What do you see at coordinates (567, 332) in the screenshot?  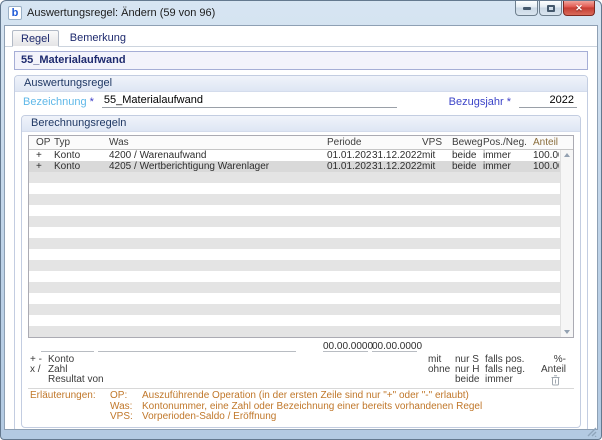 I see `scroll-down-icon` at bounding box center [567, 332].